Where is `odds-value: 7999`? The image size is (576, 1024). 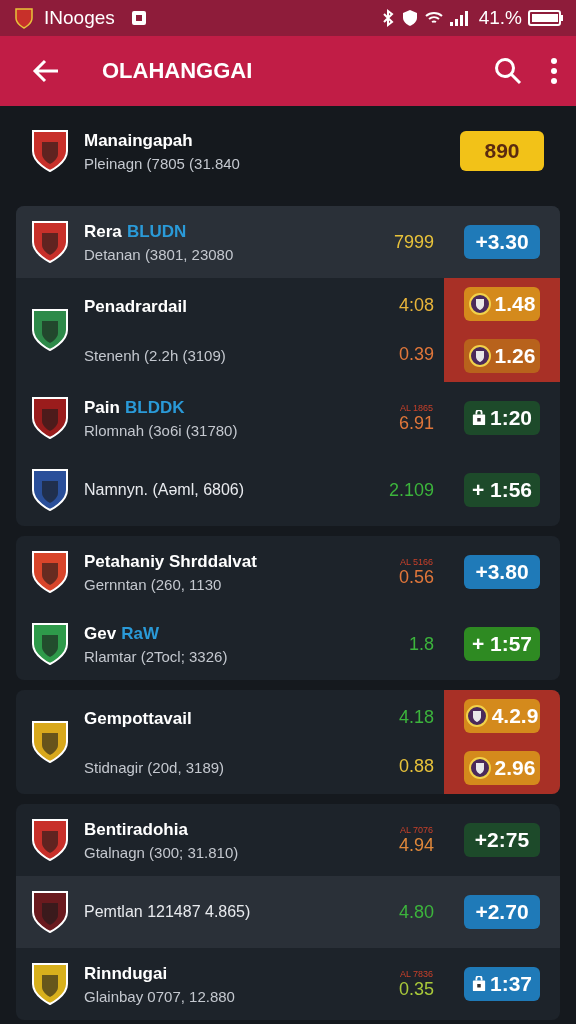
odds-value: 7999 is located at coordinates (413, 242).